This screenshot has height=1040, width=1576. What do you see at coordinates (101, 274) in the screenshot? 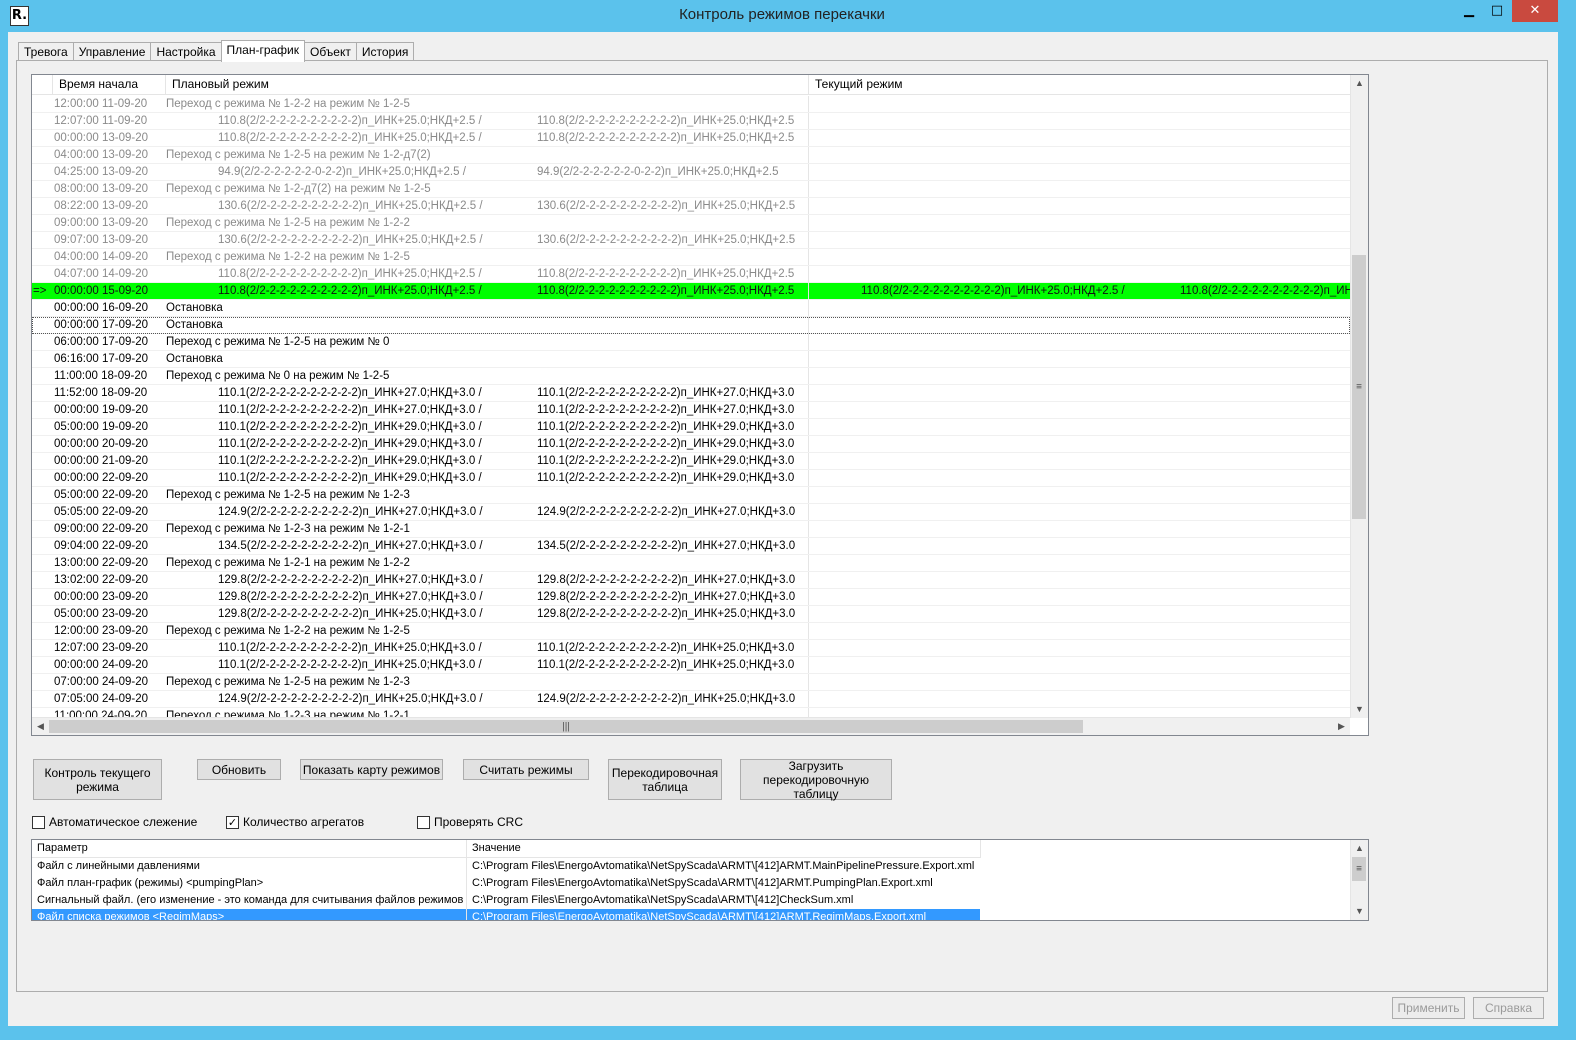
I see `start-time-cell: 04:07:00 14-09-20` at bounding box center [101, 274].